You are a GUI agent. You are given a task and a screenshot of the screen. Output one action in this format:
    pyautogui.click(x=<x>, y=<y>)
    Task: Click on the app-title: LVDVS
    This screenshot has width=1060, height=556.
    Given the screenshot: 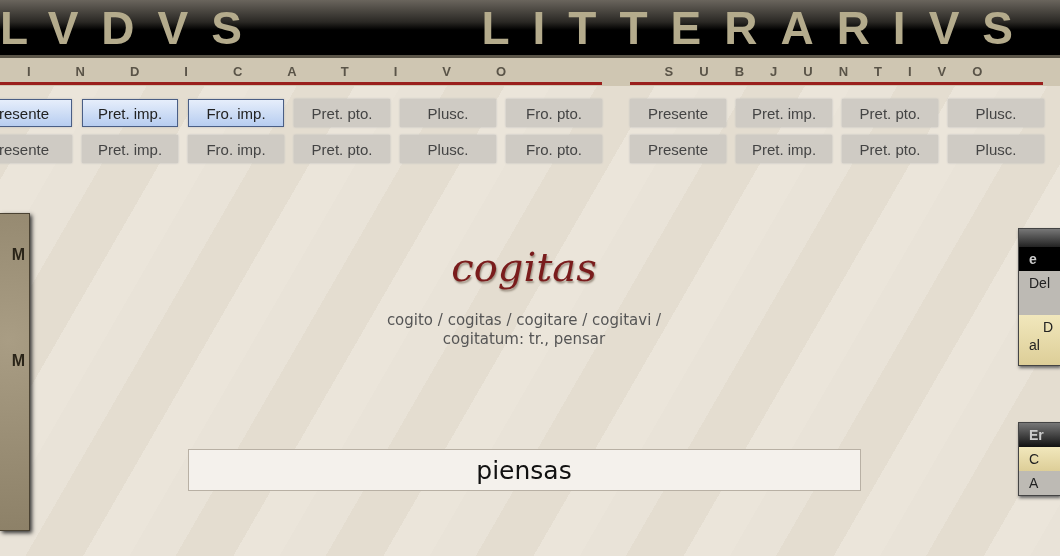 What is the action you would take?
    pyautogui.click(x=132, y=27)
    